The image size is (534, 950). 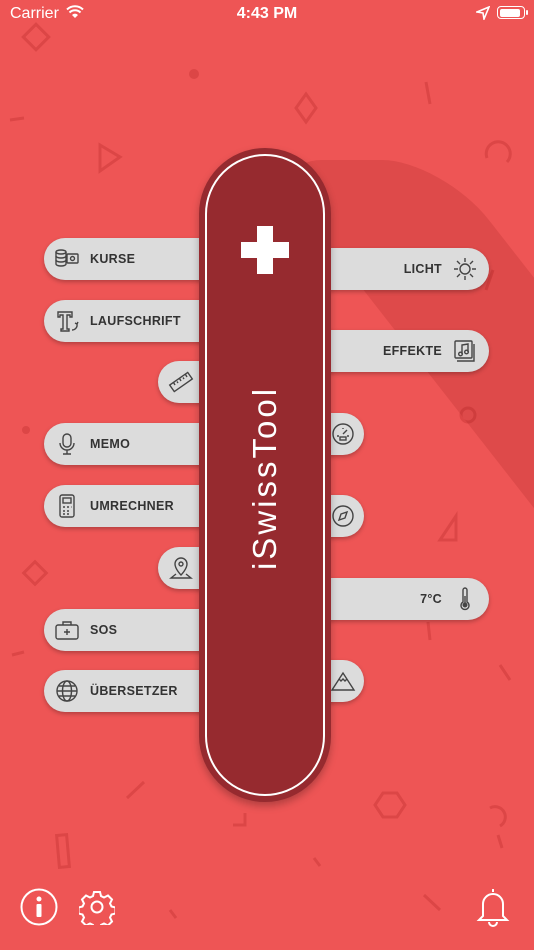 What do you see at coordinates (422, 269) in the screenshot?
I see `tool-licht-label: LICHT` at bounding box center [422, 269].